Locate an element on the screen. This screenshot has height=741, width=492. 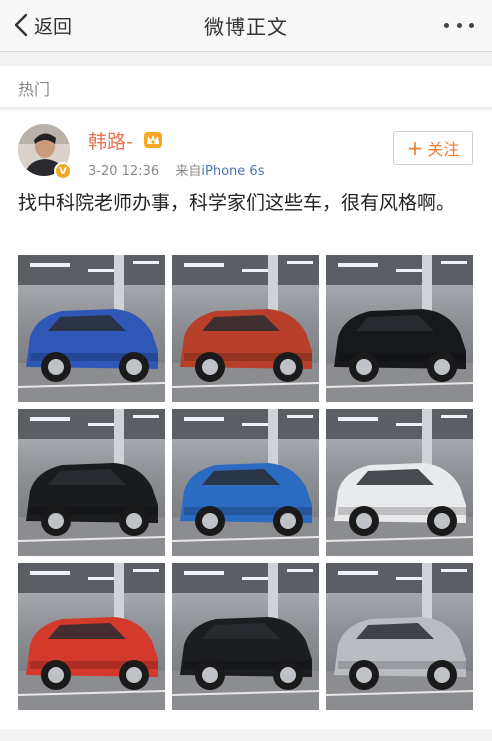
follow-button: + 关注 is located at coordinates (433, 148).